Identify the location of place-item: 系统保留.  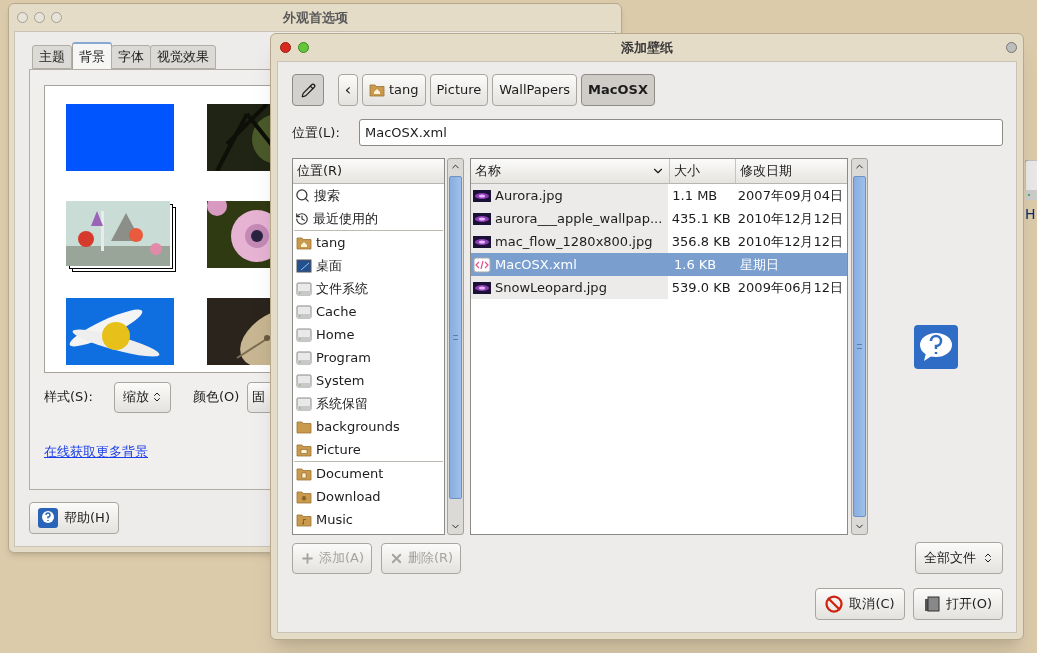
(368, 403).